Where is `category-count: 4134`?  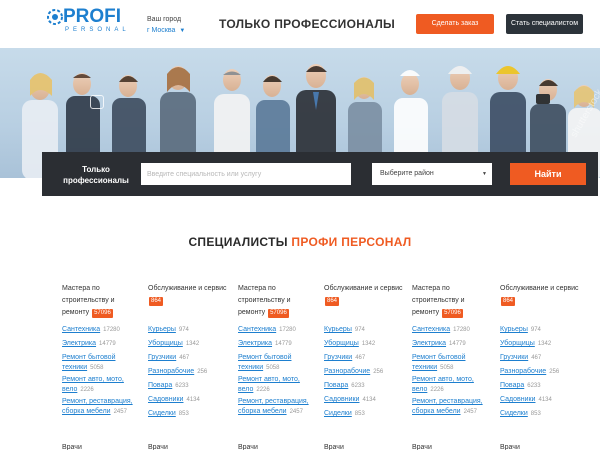 category-count: 4134 is located at coordinates (193, 400).